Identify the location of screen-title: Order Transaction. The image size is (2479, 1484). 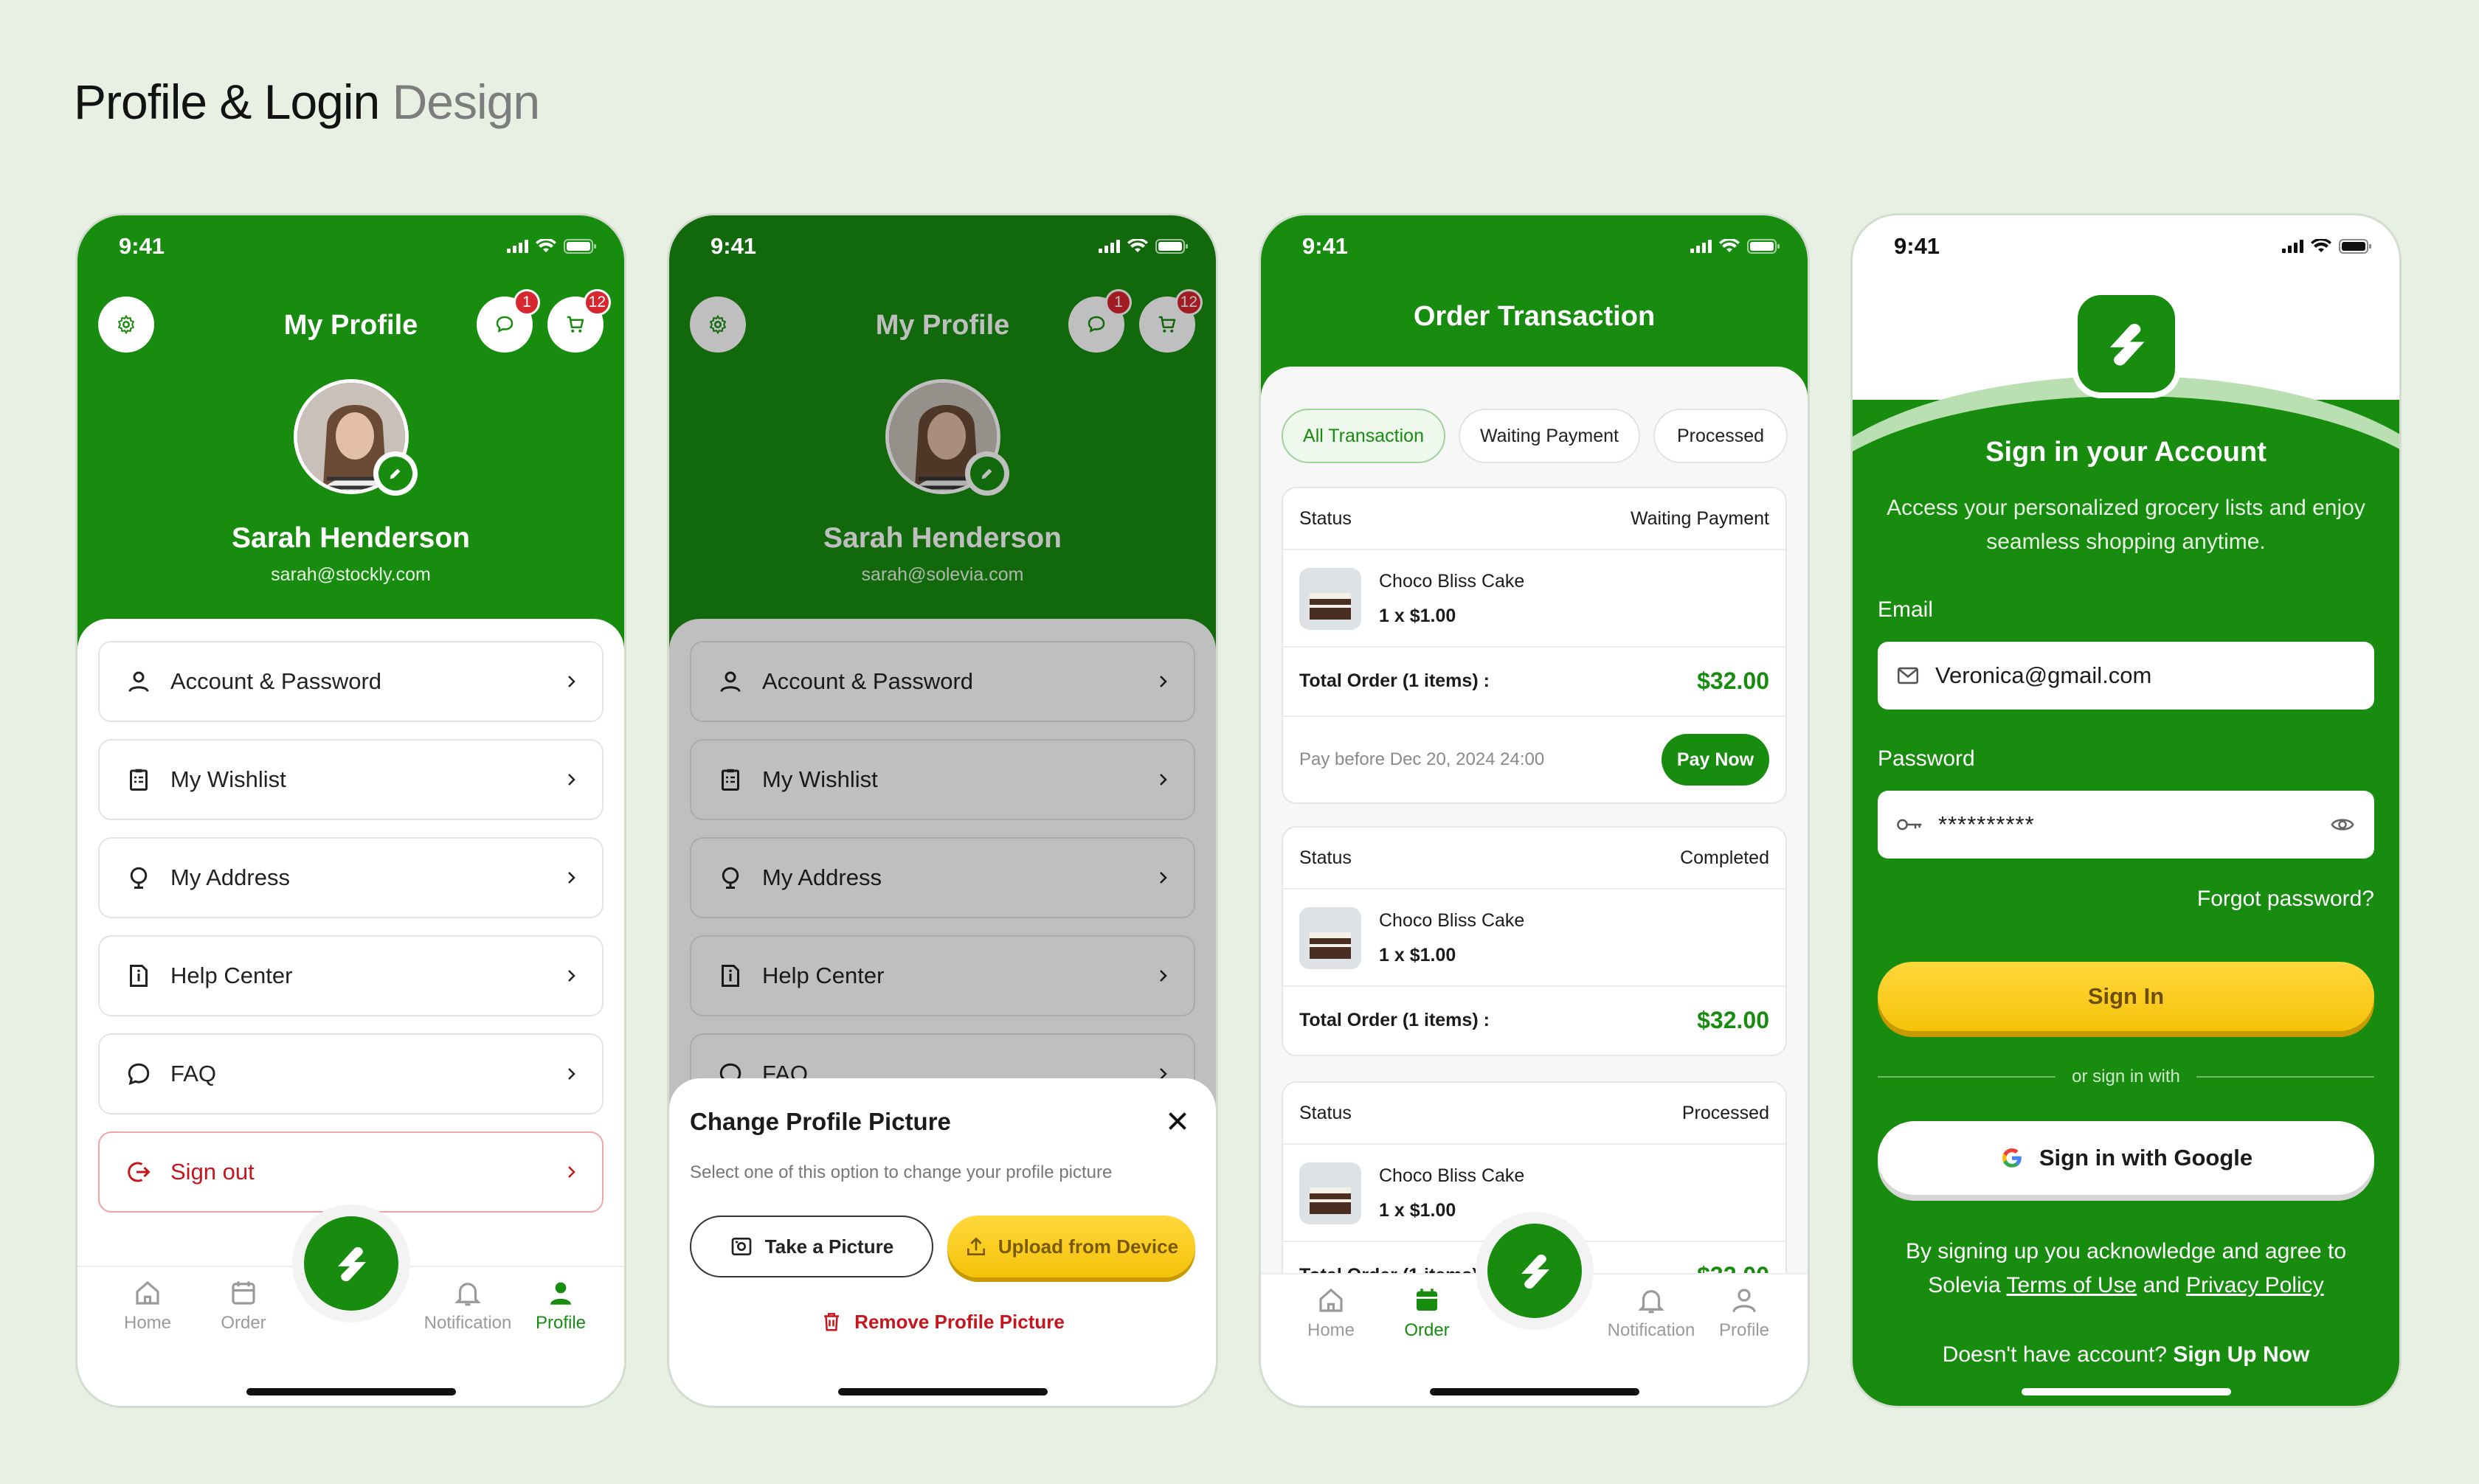
(1535, 316).